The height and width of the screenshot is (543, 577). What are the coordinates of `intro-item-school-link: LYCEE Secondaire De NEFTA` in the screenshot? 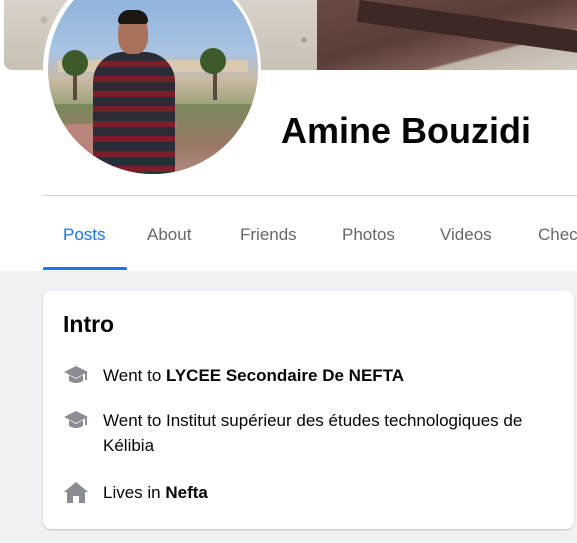 It's located at (285, 375).